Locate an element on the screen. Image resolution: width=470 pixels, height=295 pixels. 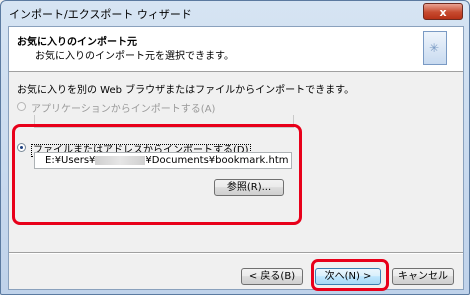
import-from-app-radio is located at coordinates (21, 106).